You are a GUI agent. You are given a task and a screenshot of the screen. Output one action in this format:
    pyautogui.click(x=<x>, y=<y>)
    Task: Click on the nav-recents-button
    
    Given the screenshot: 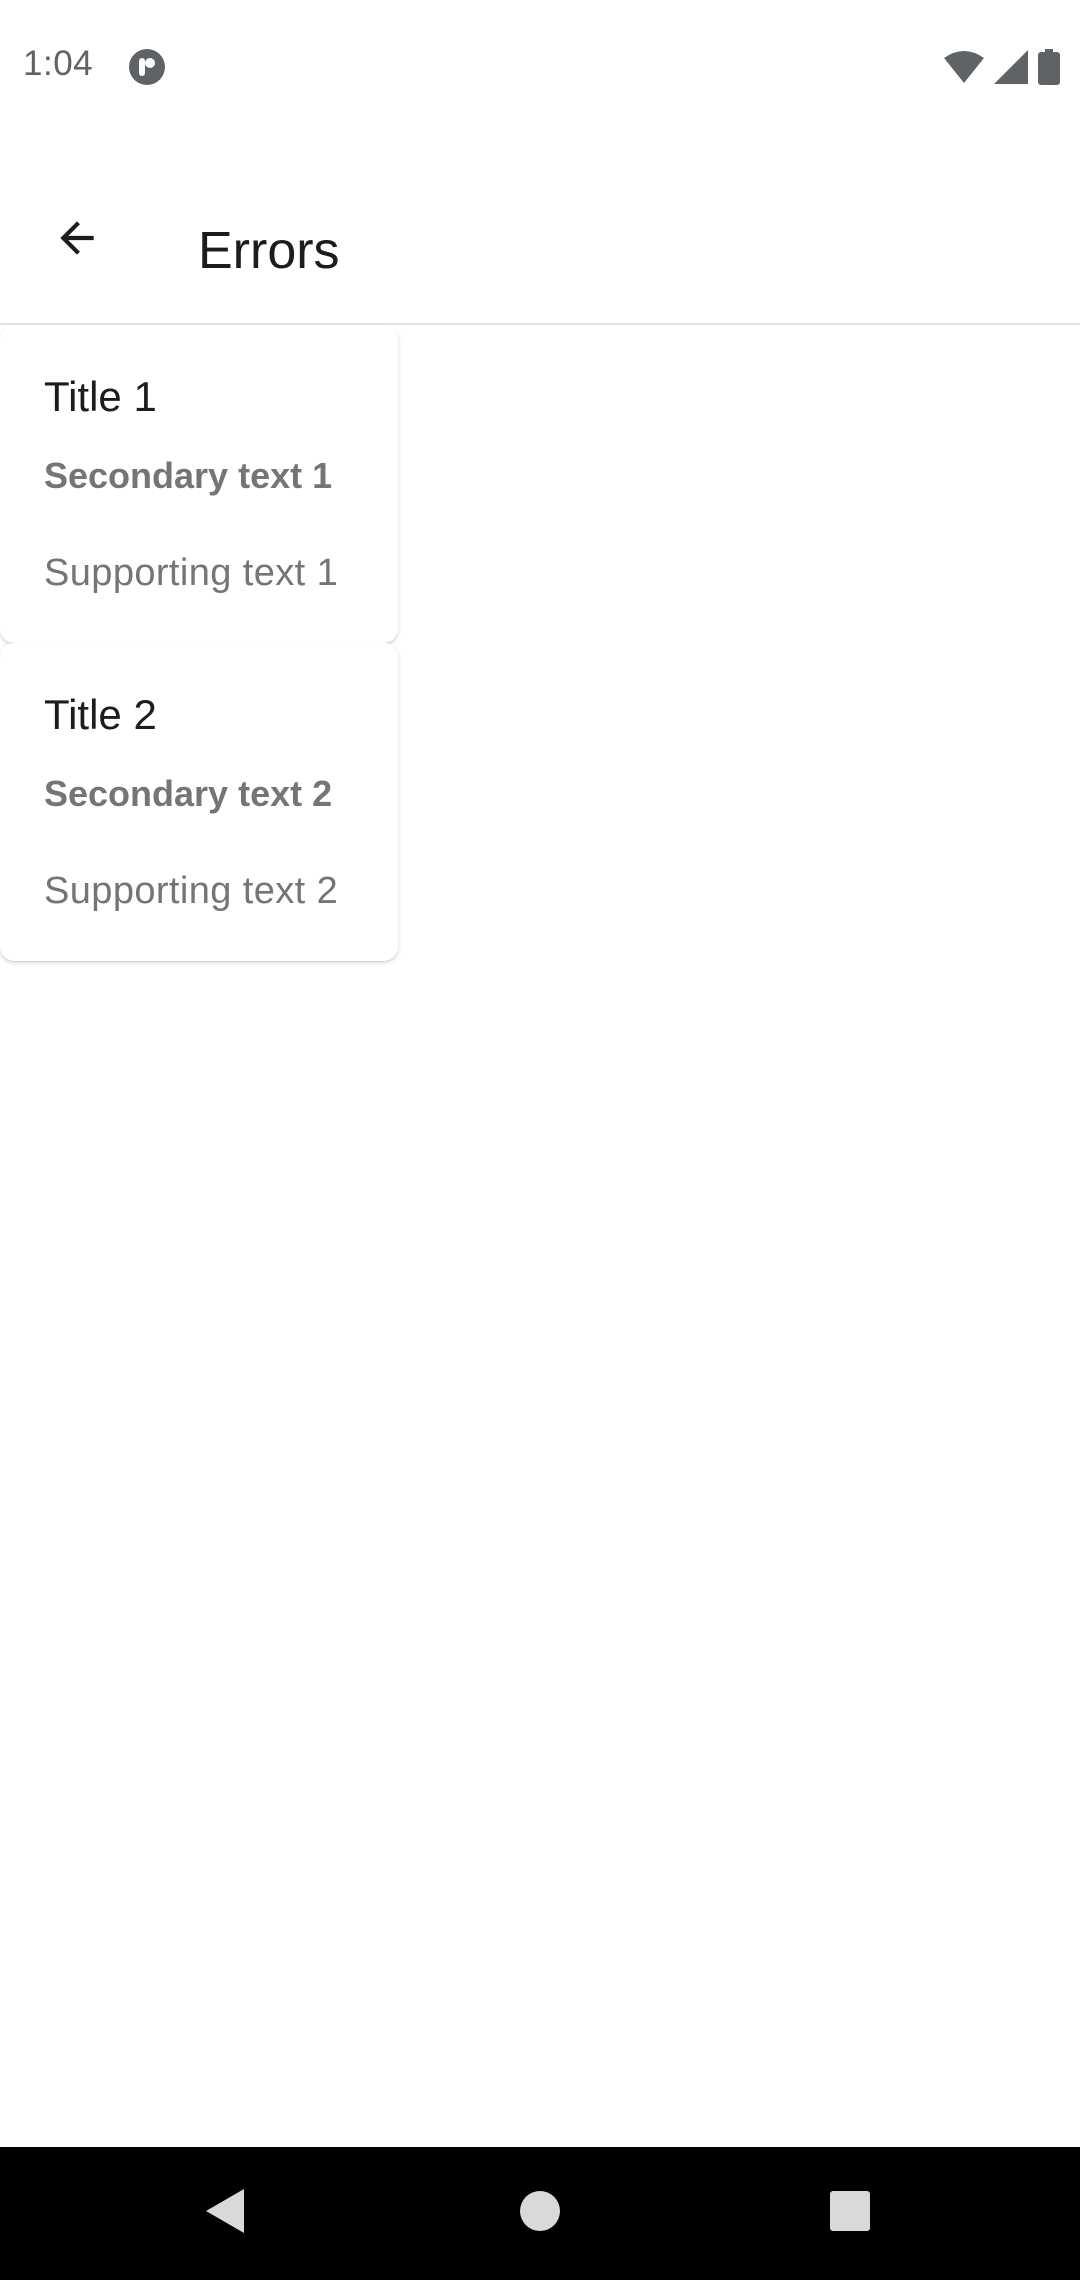 What is the action you would take?
    pyautogui.click(x=850, y=2213)
    